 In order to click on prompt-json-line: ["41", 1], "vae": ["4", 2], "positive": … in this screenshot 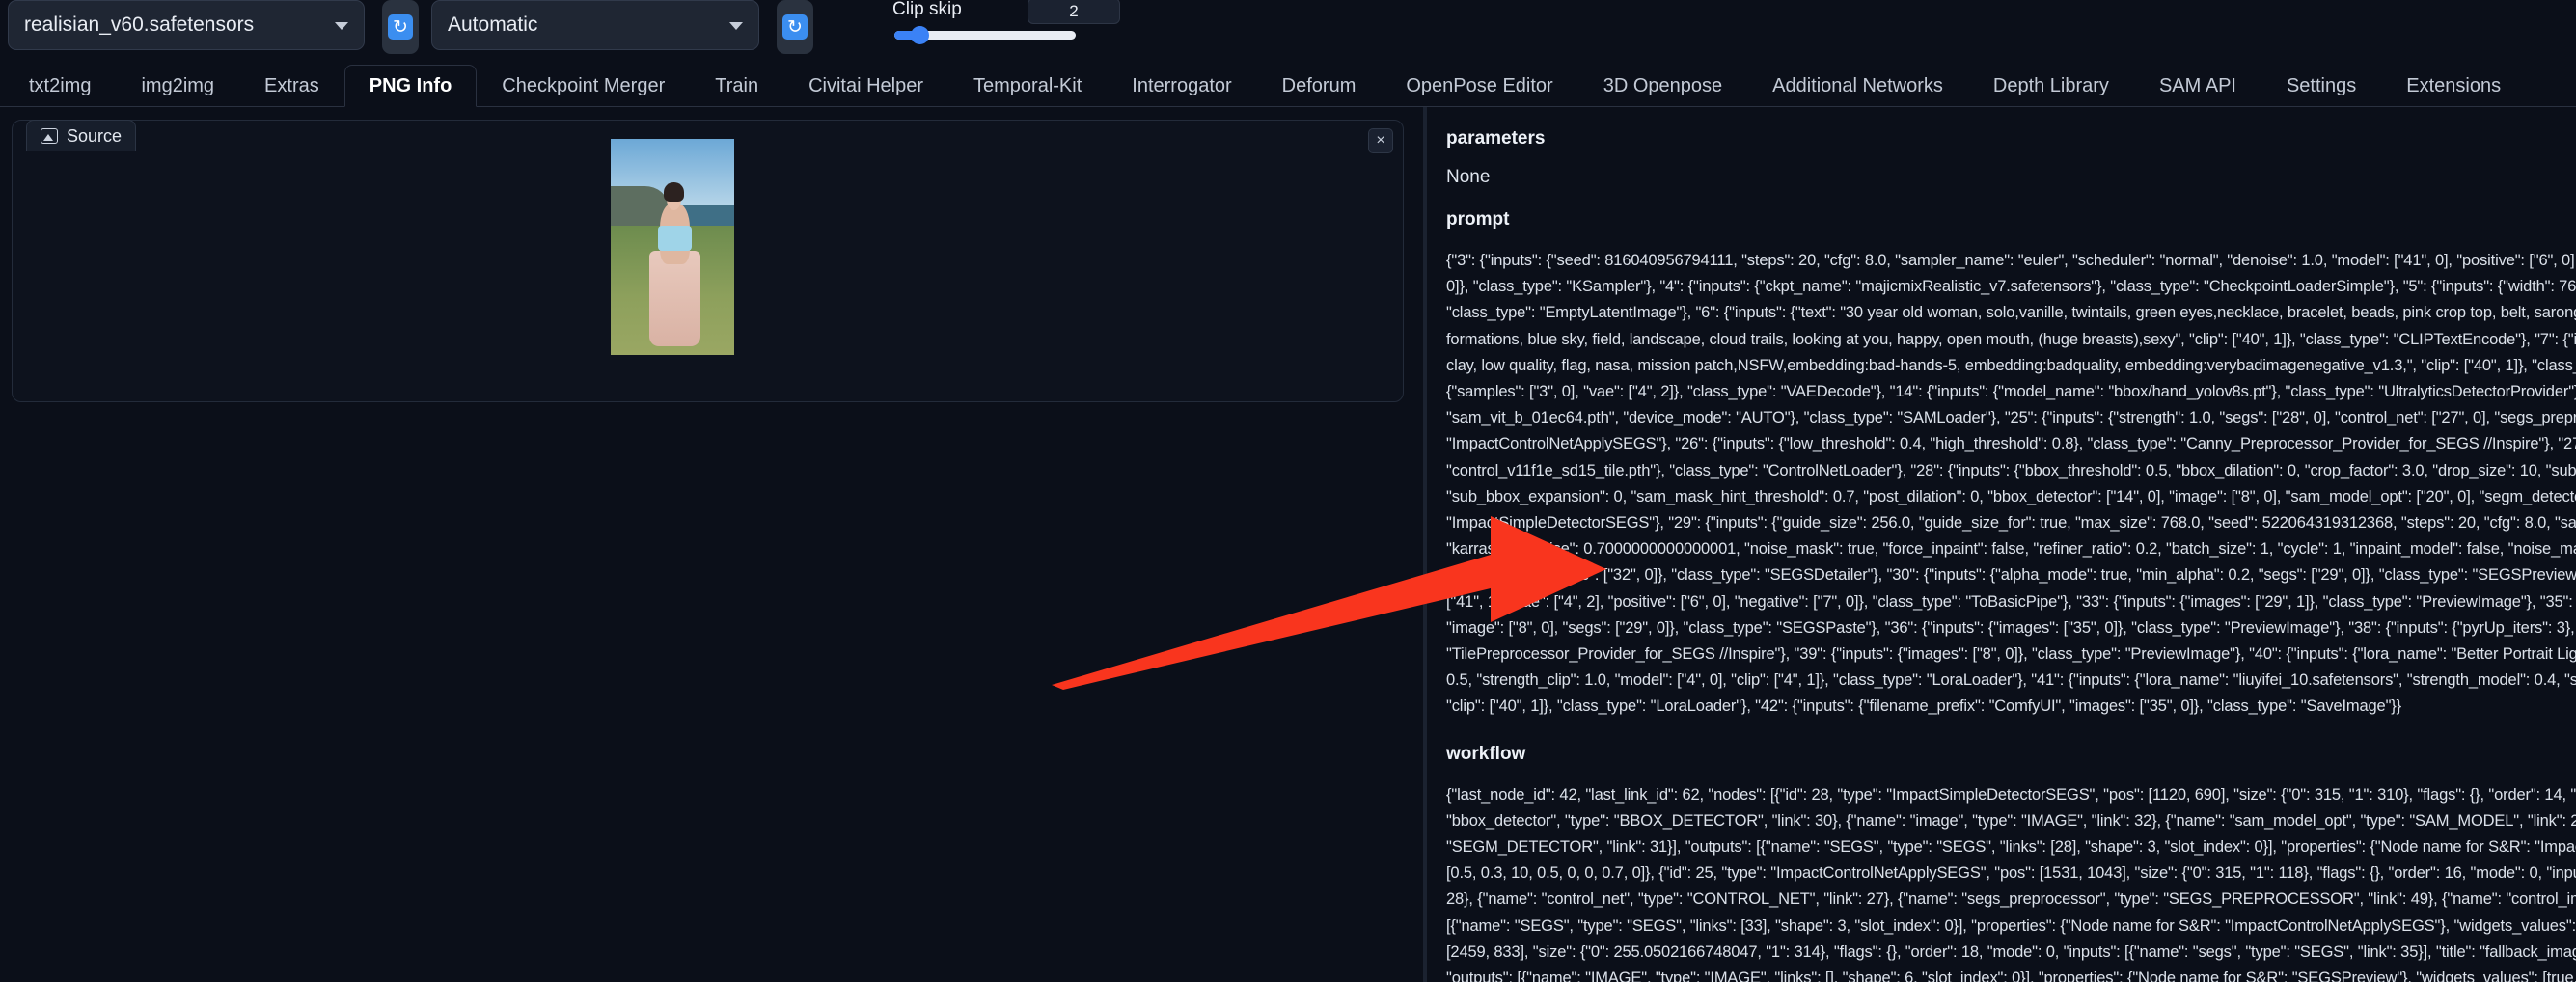, I will do `click(2011, 601)`.